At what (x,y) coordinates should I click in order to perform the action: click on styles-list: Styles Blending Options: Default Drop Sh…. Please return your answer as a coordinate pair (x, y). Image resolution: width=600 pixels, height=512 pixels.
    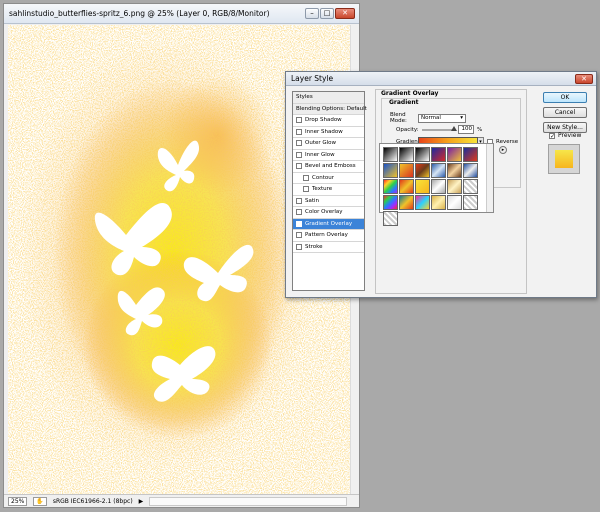
    Looking at the image, I should click on (329, 191).